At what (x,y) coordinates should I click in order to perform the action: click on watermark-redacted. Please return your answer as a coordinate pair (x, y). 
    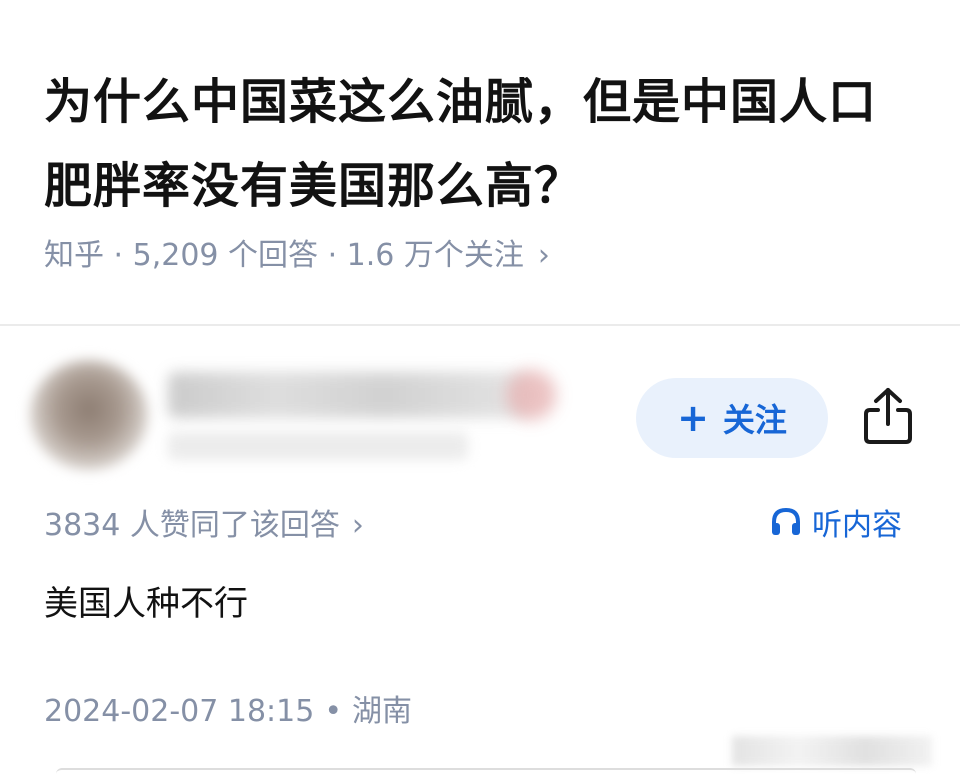
    Looking at the image, I should click on (832, 751).